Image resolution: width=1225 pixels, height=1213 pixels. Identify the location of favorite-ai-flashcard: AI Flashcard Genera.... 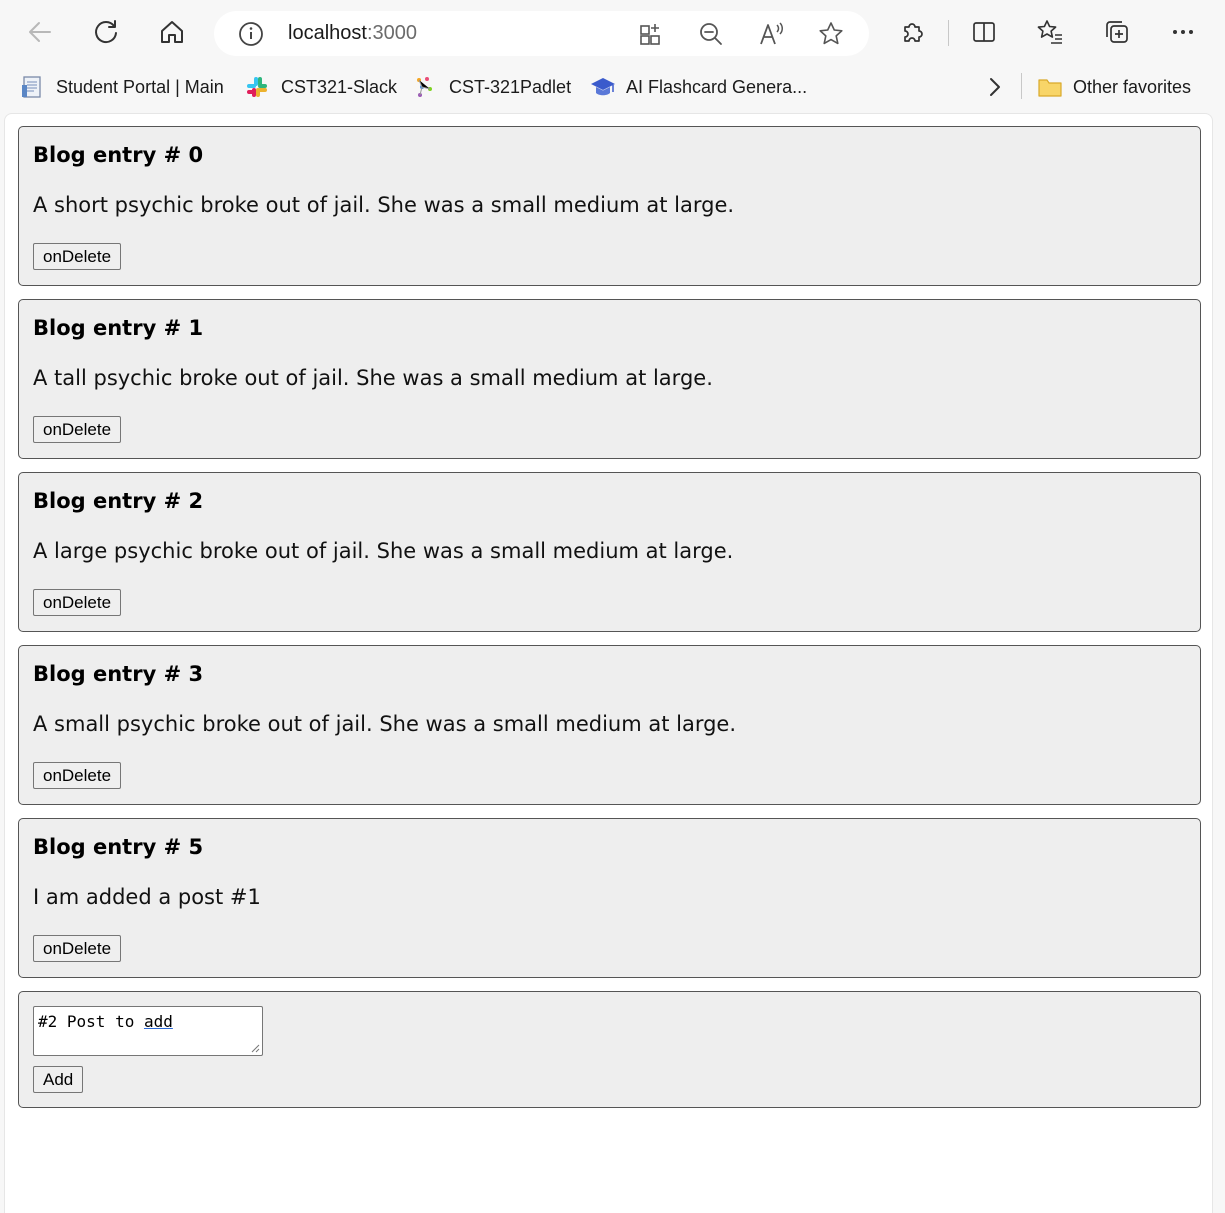
(698, 87).